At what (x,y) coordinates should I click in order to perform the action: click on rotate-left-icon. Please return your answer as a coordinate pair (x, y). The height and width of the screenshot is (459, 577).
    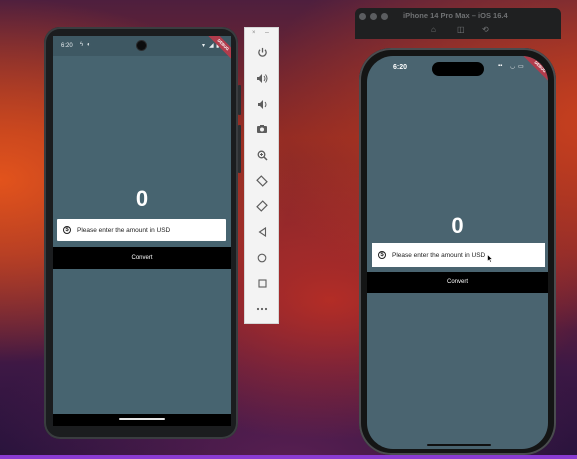
    Looking at the image, I should click on (262, 181).